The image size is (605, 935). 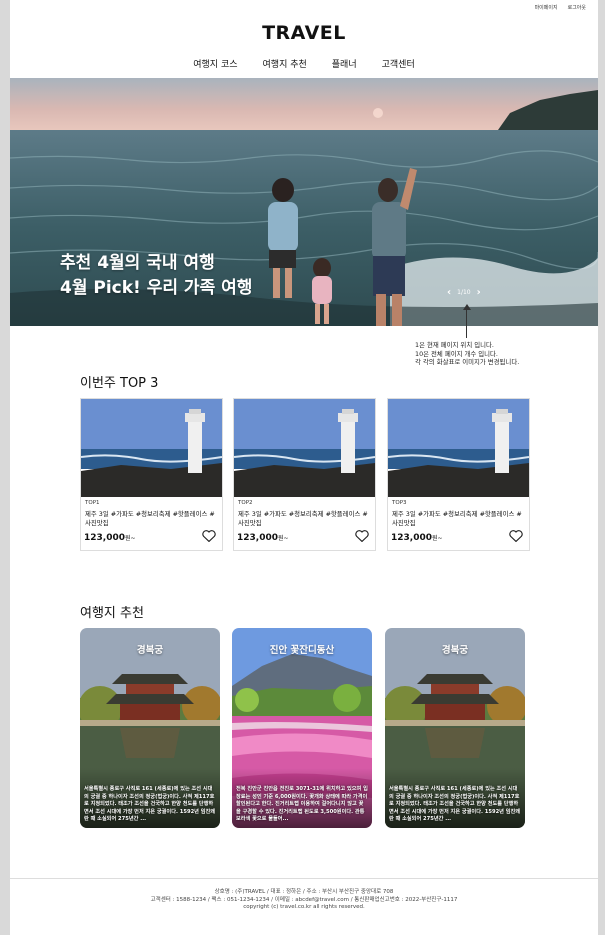 What do you see at coordinates (456, 353) in the screenshot?
I see `annotation-line-2: 10은 전체 페이지 개수 입니다.` at bounding box center [456, 353].